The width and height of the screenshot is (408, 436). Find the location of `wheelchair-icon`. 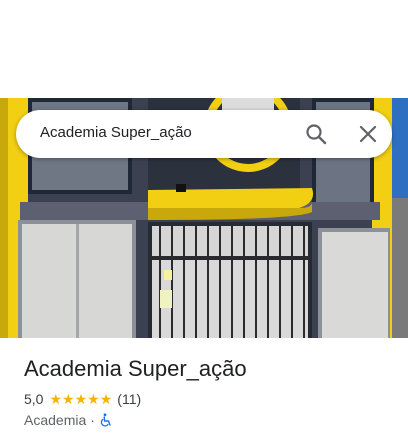

wheelchair-icon is located at coordinates (106, 420).